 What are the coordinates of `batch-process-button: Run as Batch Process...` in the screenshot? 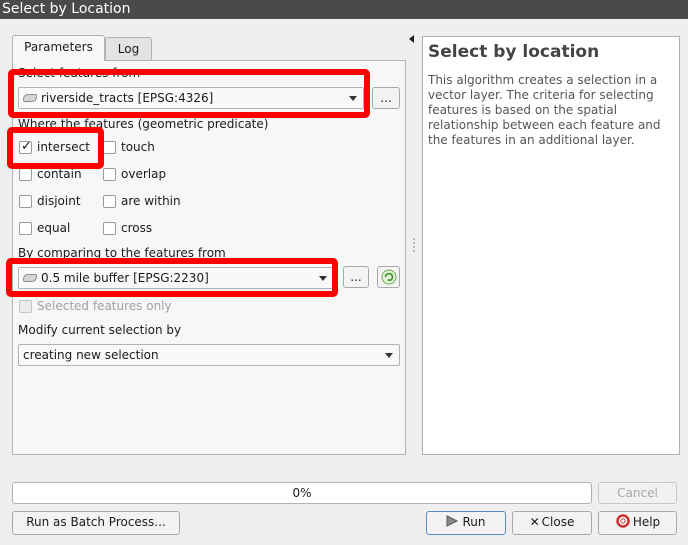 It's located at (96, 523).